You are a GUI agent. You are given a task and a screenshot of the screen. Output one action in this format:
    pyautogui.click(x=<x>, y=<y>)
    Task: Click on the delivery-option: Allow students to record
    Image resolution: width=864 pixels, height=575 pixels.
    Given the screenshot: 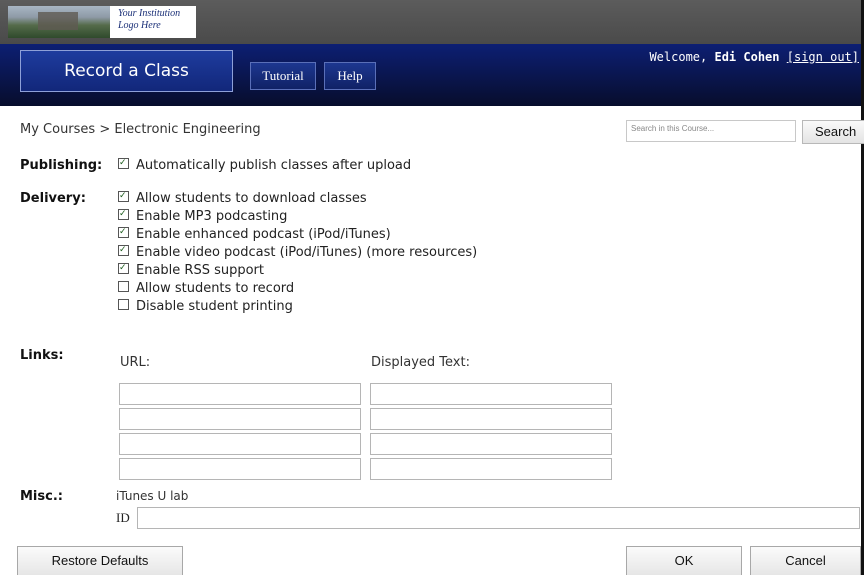 What is the action you would take?
    pyautogui.click(x=206, y=289)
    